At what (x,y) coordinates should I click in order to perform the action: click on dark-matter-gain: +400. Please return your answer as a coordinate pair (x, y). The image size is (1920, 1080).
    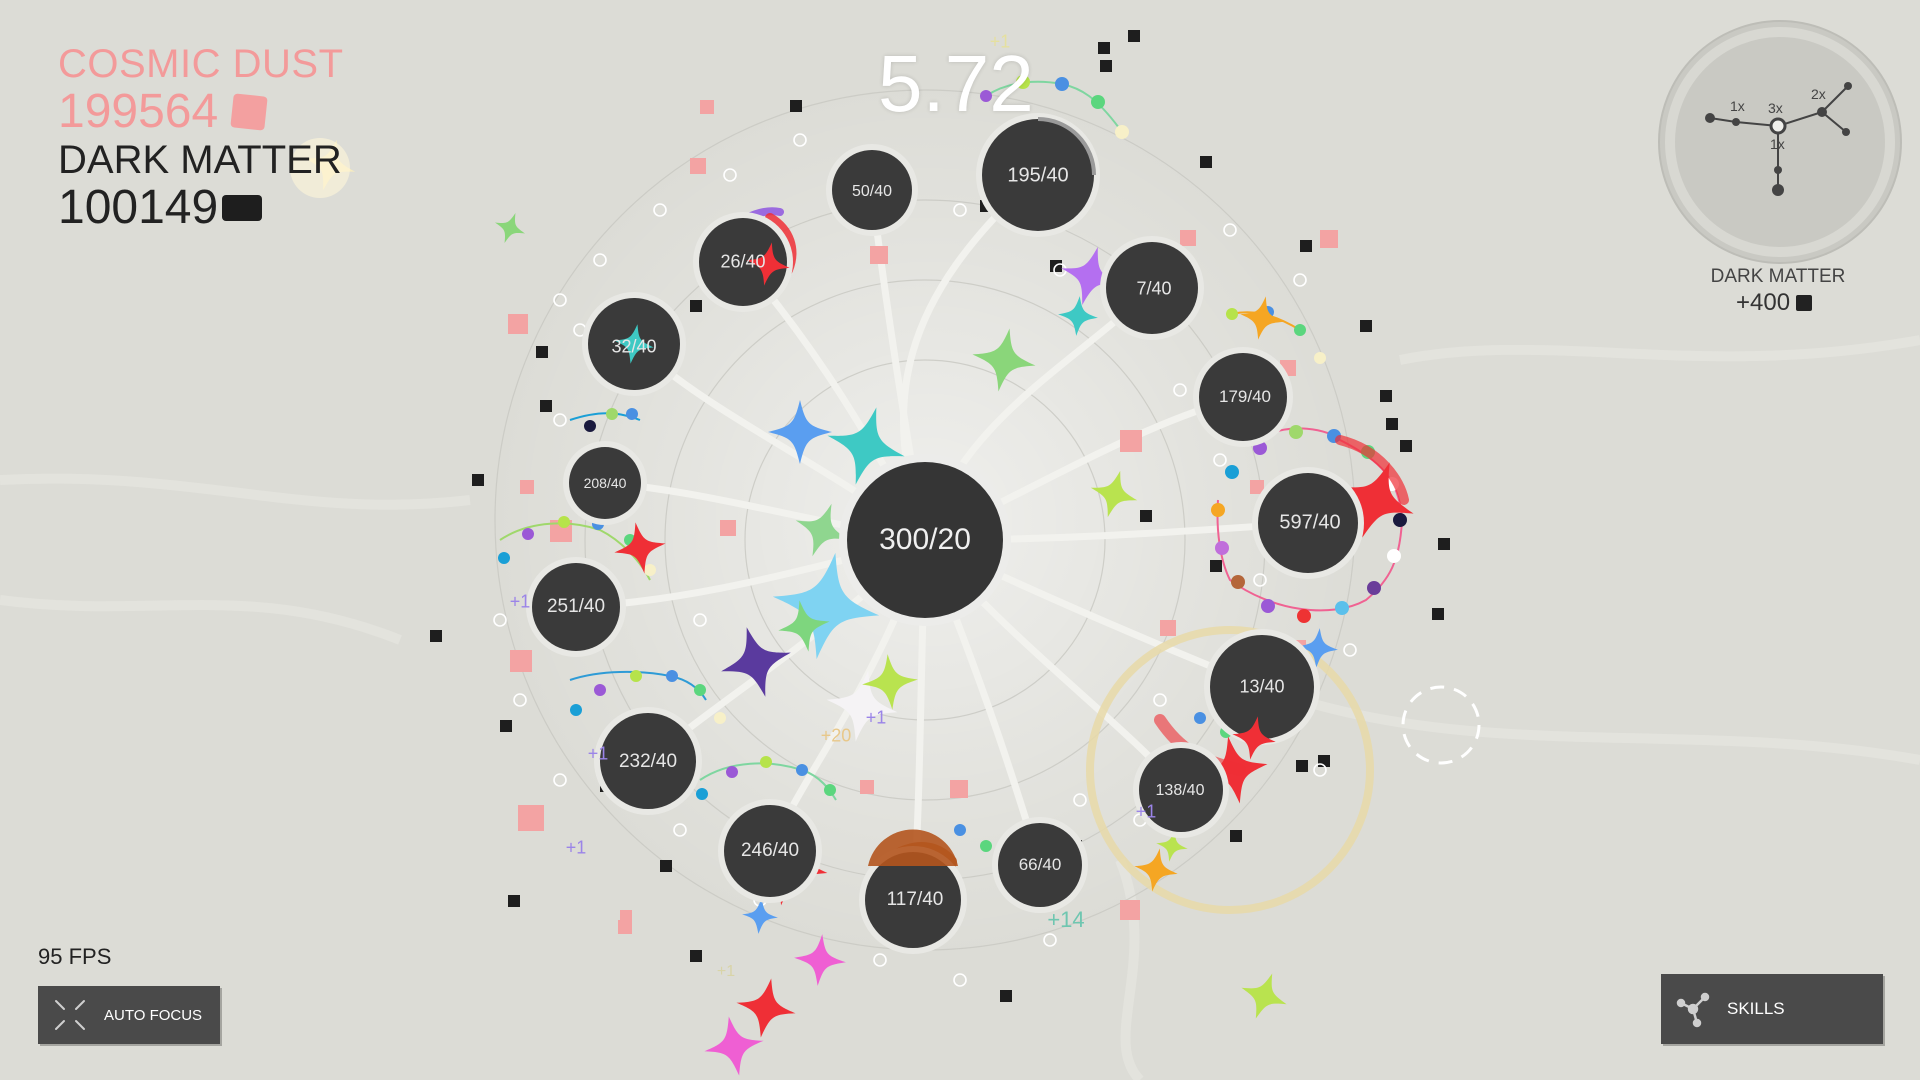
    Looking at the image, I should click on (1763, 302).